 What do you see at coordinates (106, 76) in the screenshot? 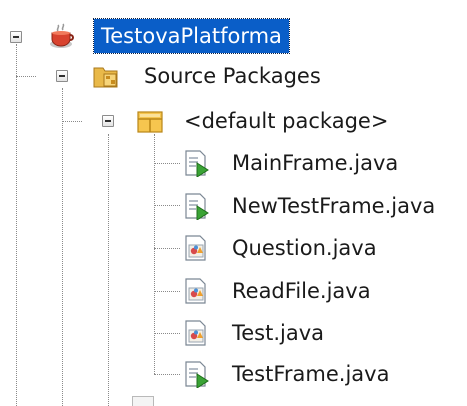
I see `source-packages-folder-icon` at bounding box center [106, 76].